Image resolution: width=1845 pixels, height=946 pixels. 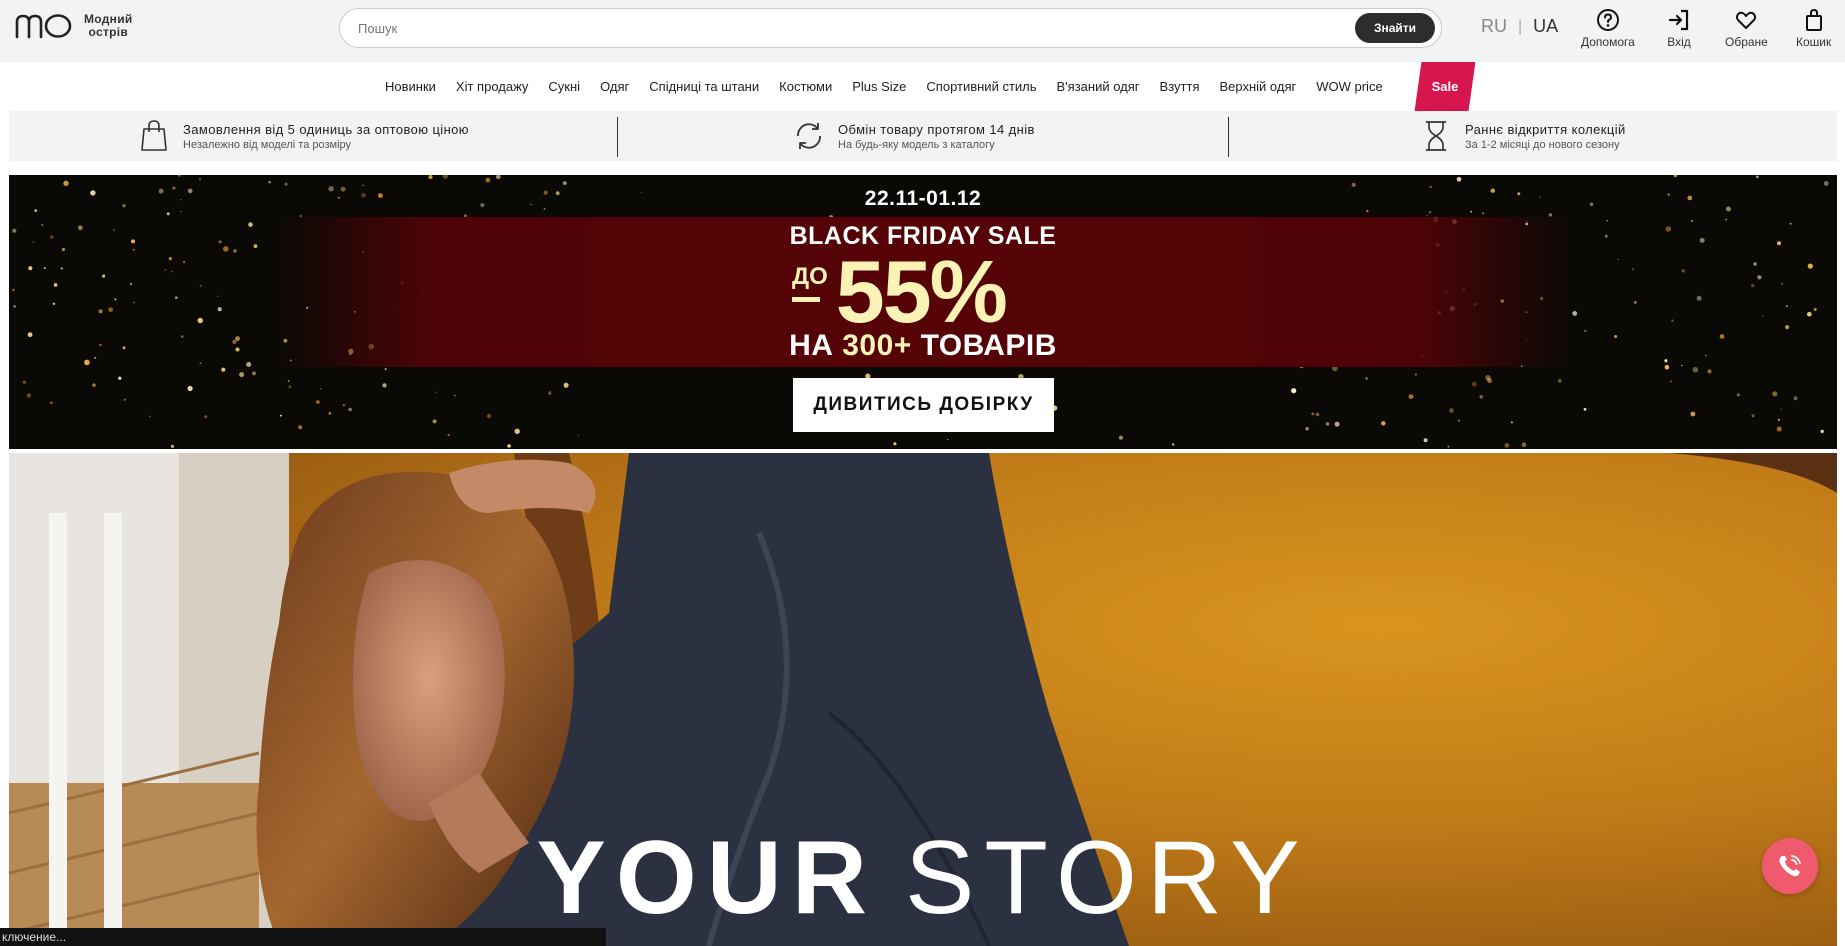 What do you see at coordinates (154, 135) in the screenshot?
I see `shopping-bag-icon` at bounding box center [154, 135].